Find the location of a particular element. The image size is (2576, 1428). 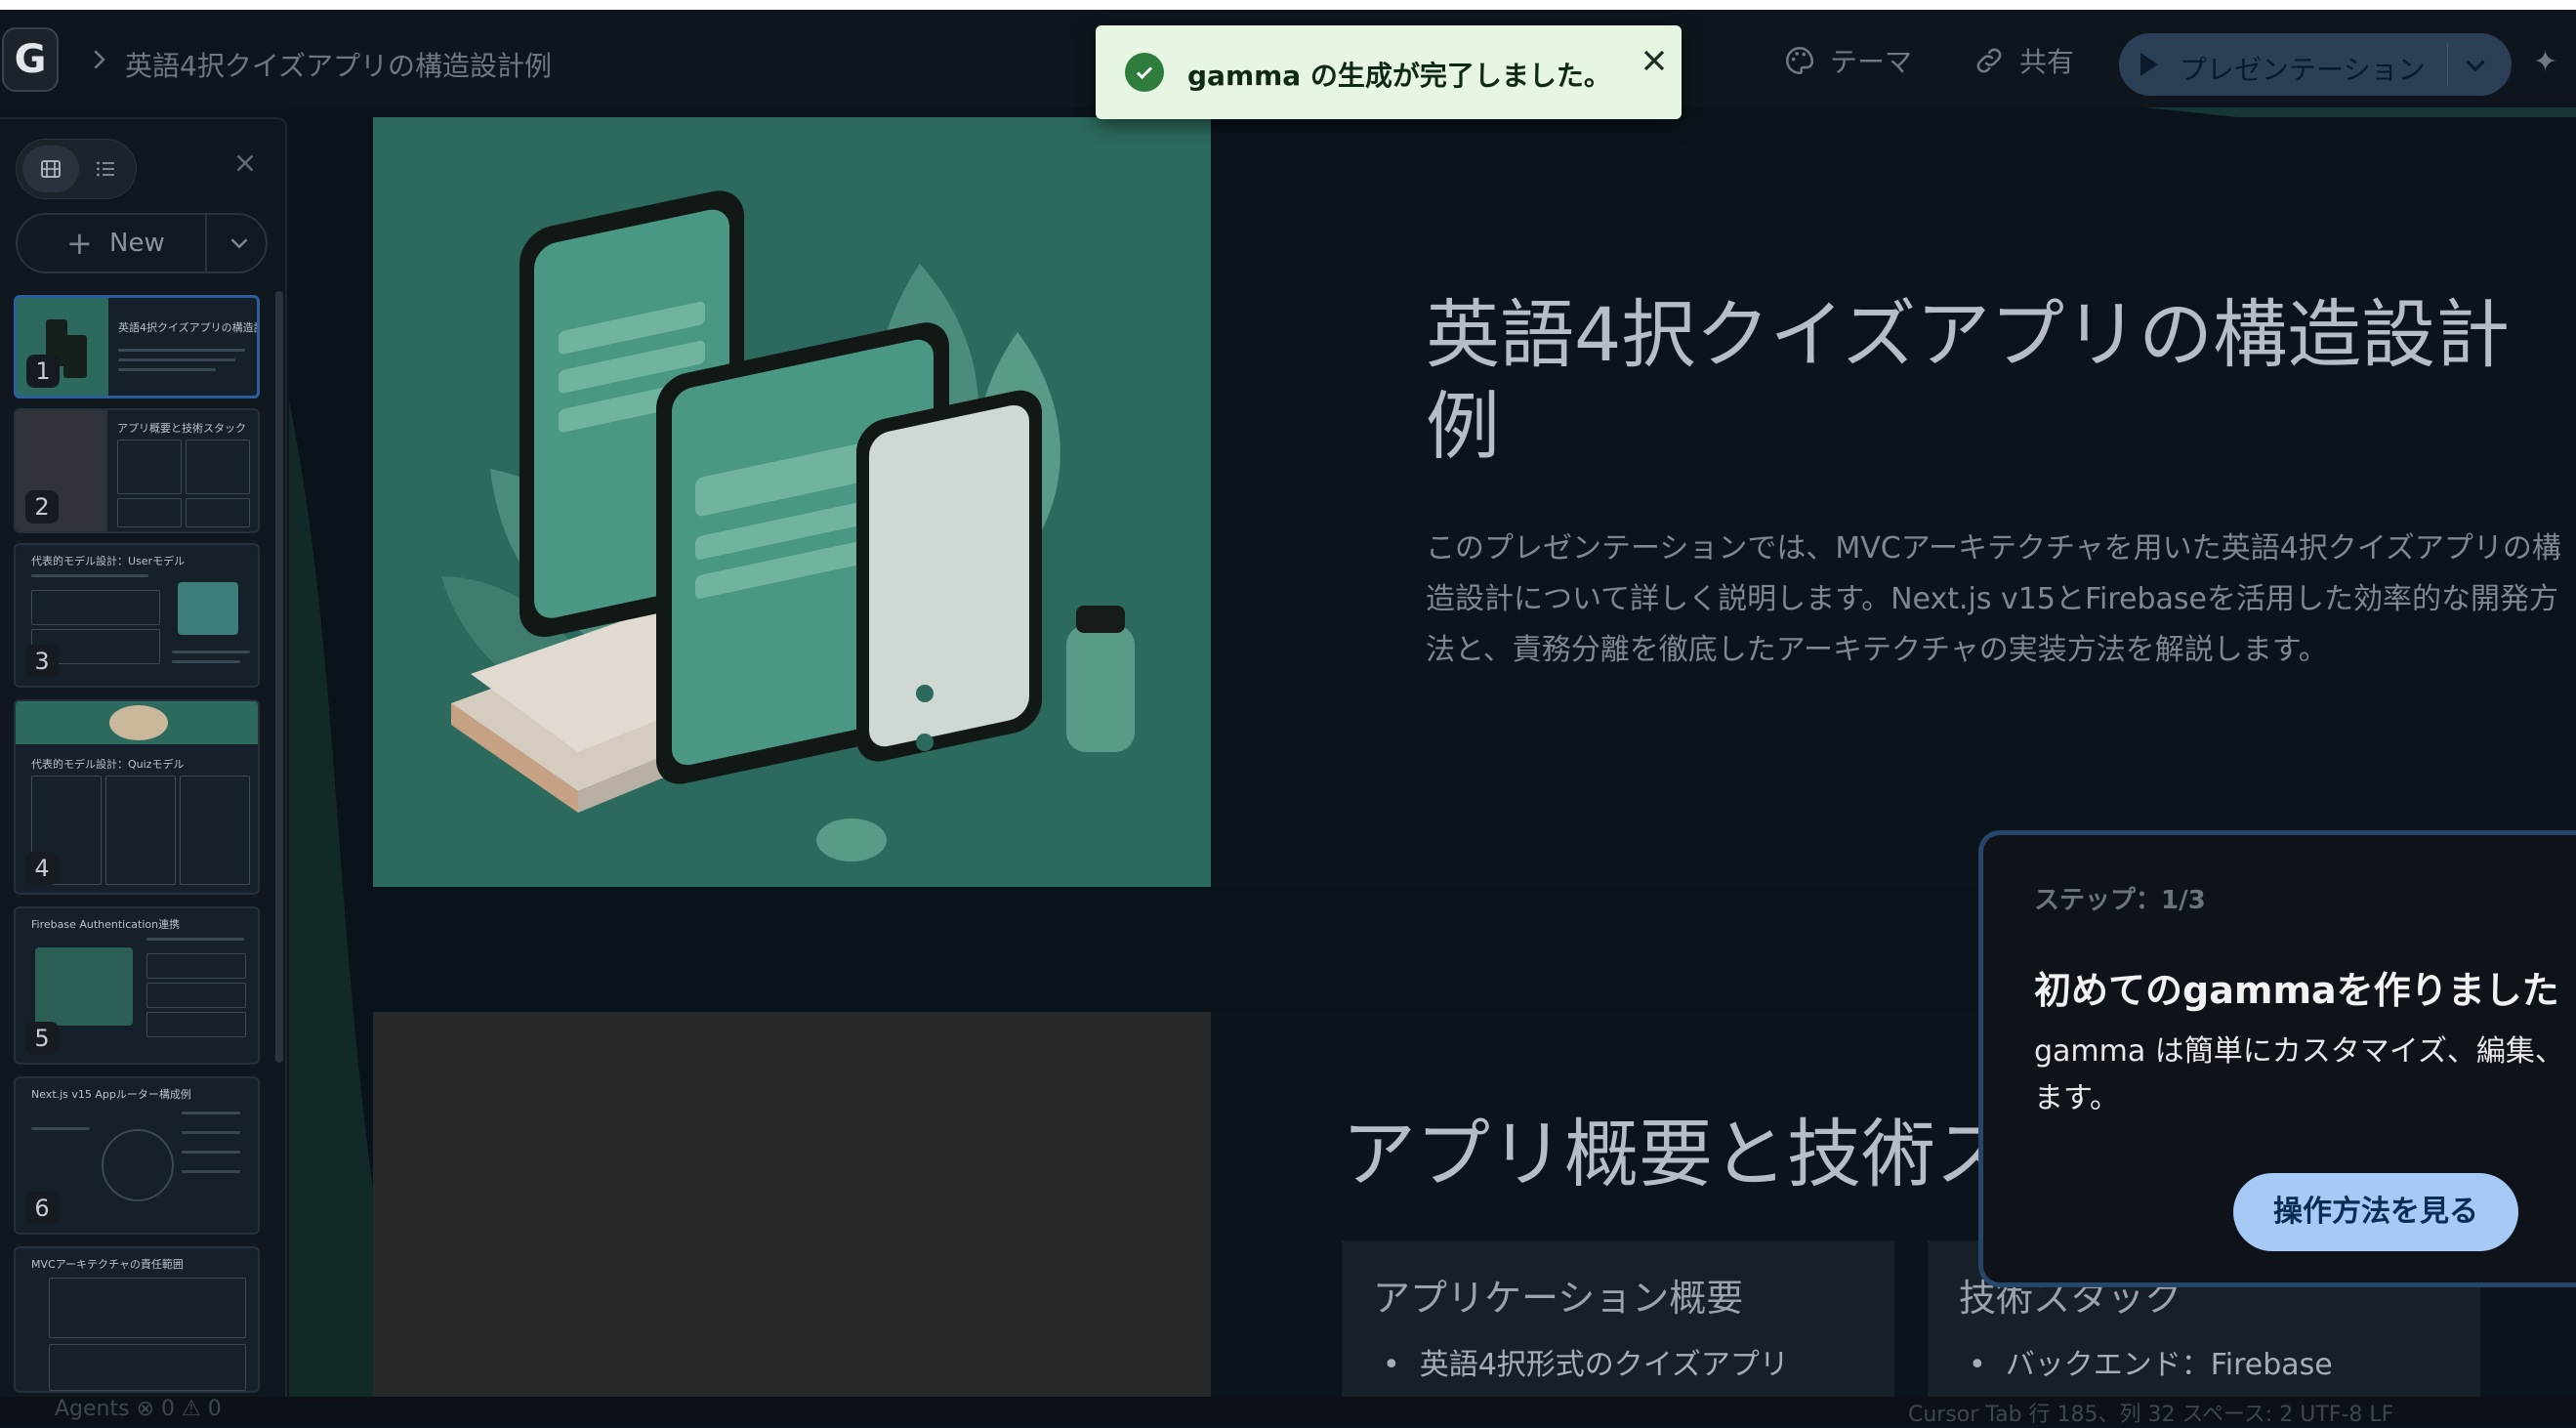

view-toggle is located at coordinates (77, 169).